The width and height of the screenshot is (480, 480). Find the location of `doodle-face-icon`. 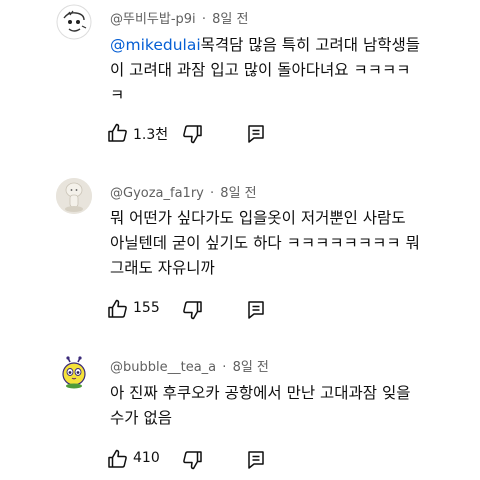

doodle-face-icon is located at coordinates (74, 22).